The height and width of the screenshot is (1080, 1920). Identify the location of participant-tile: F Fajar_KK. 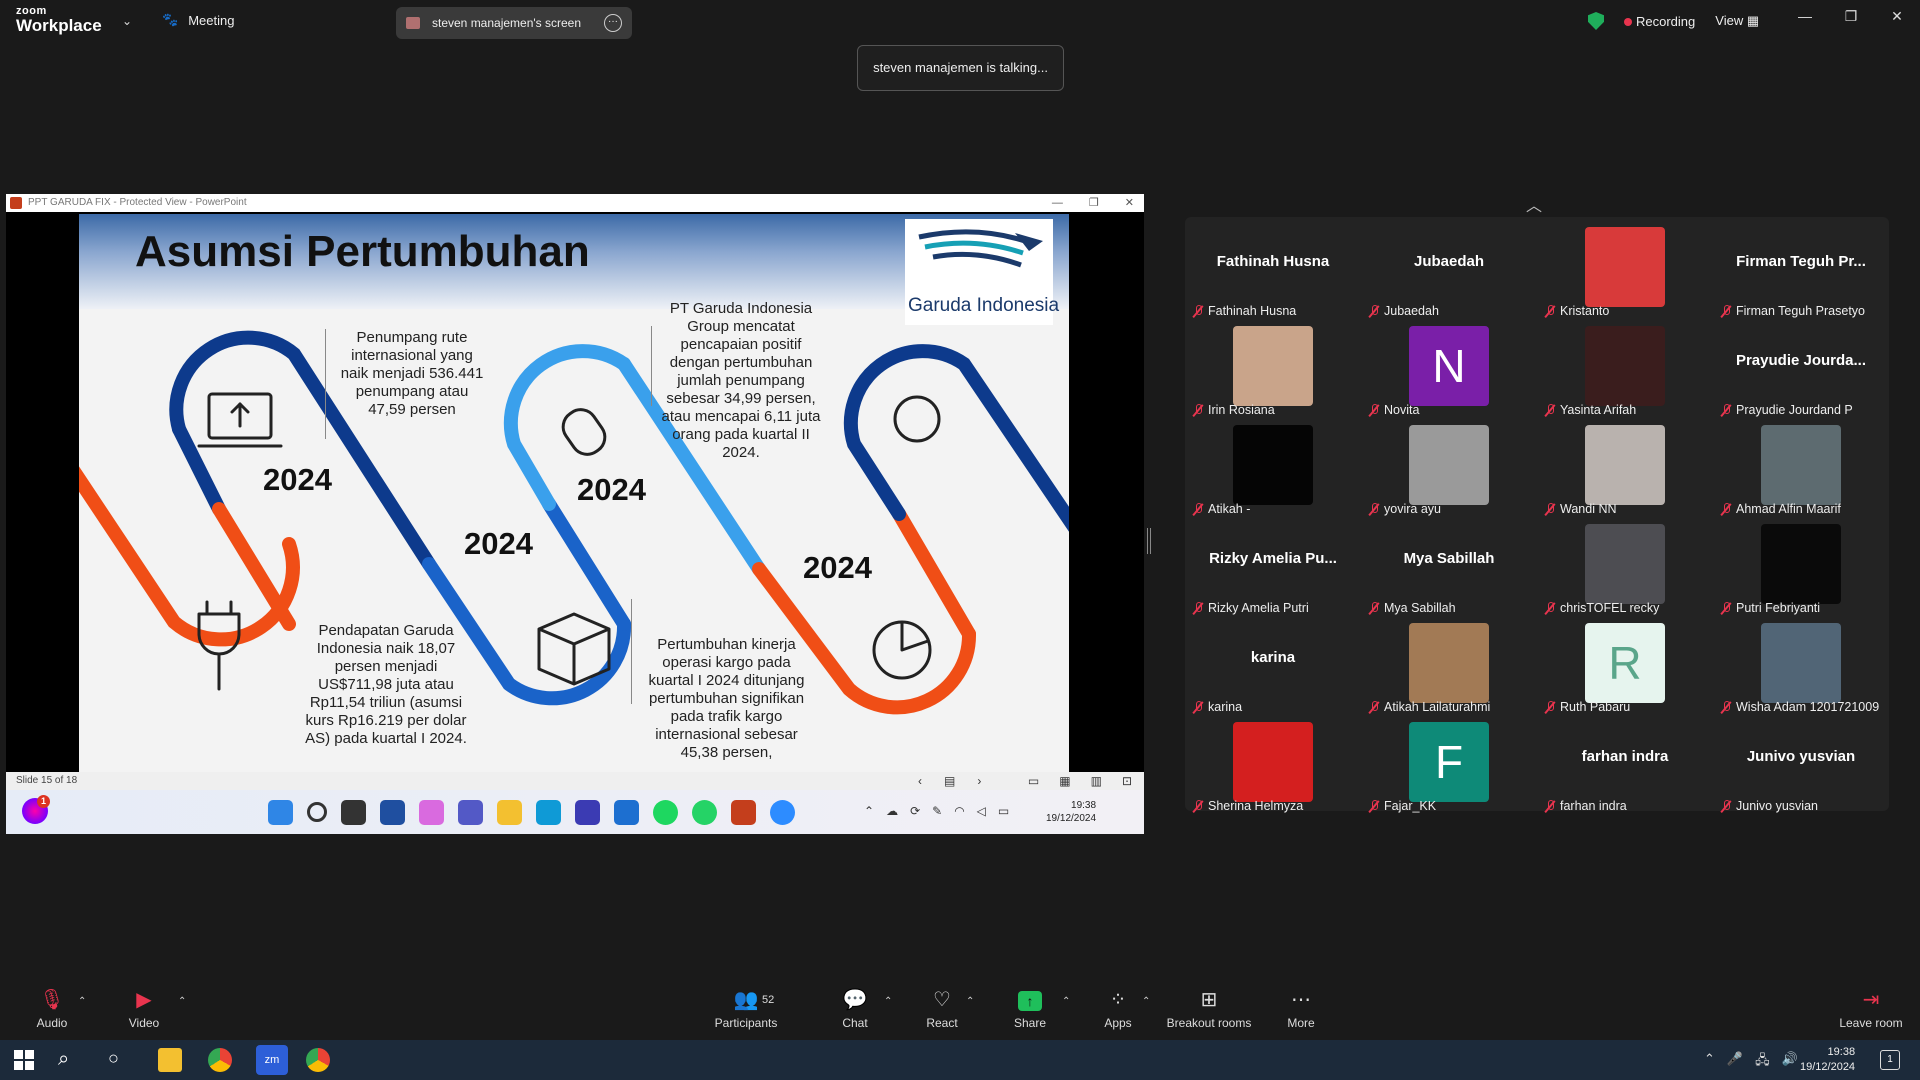
(1449, 762).